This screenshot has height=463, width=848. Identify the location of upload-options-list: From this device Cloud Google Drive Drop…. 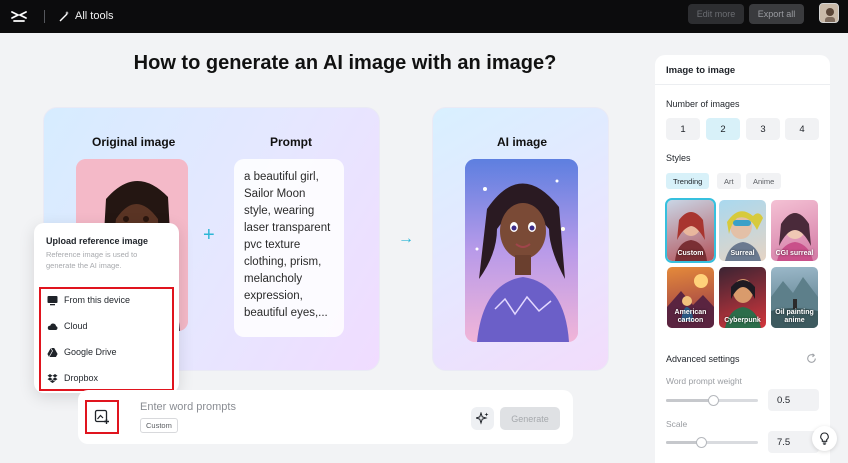
(106, 339).